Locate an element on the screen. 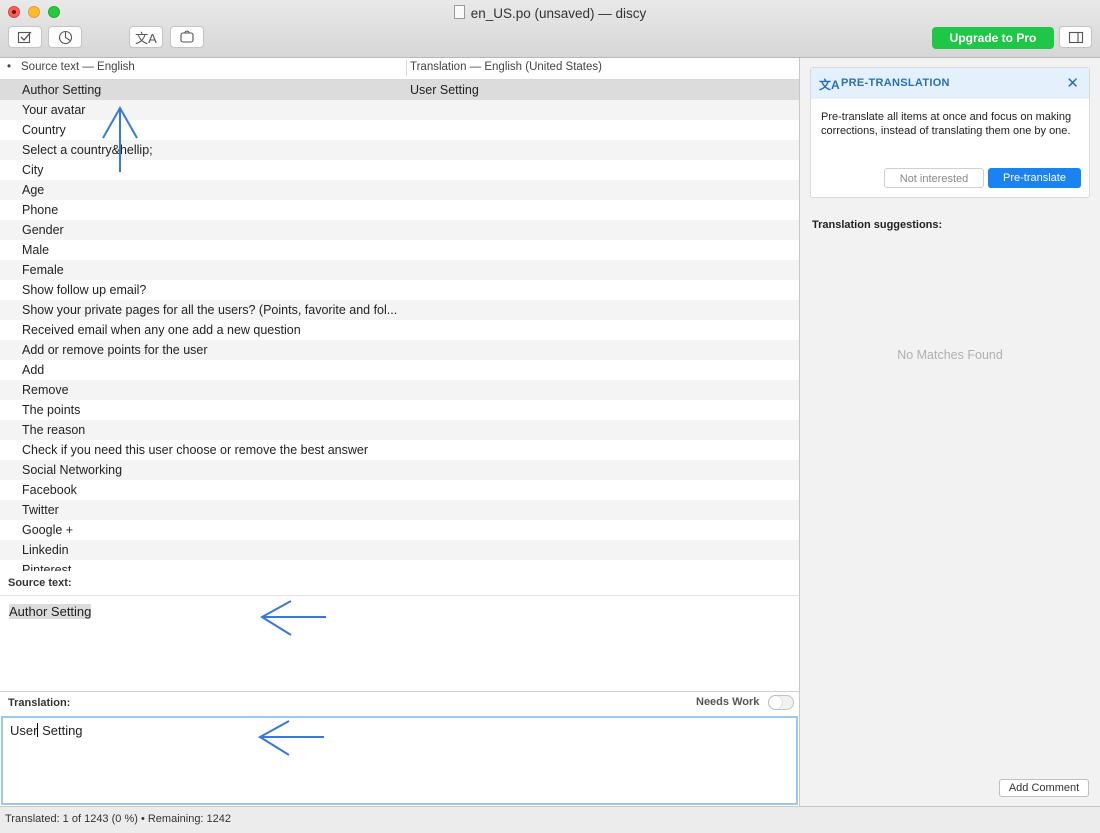 The image size is (1100, 833). table-row: The points is located at coordinates (399, 410).